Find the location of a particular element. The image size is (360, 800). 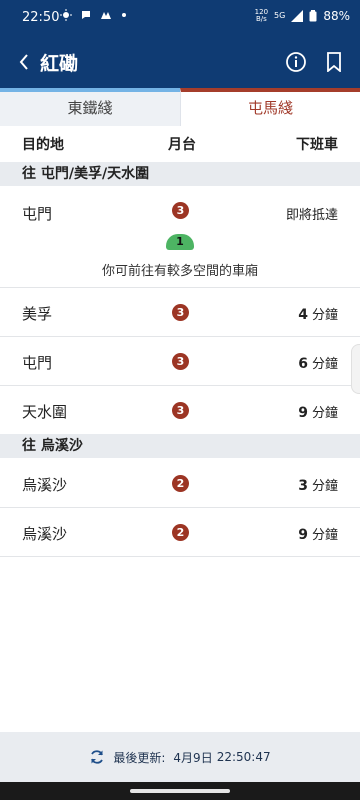

status-time: 22:50 is located at coordinates (41, 17).